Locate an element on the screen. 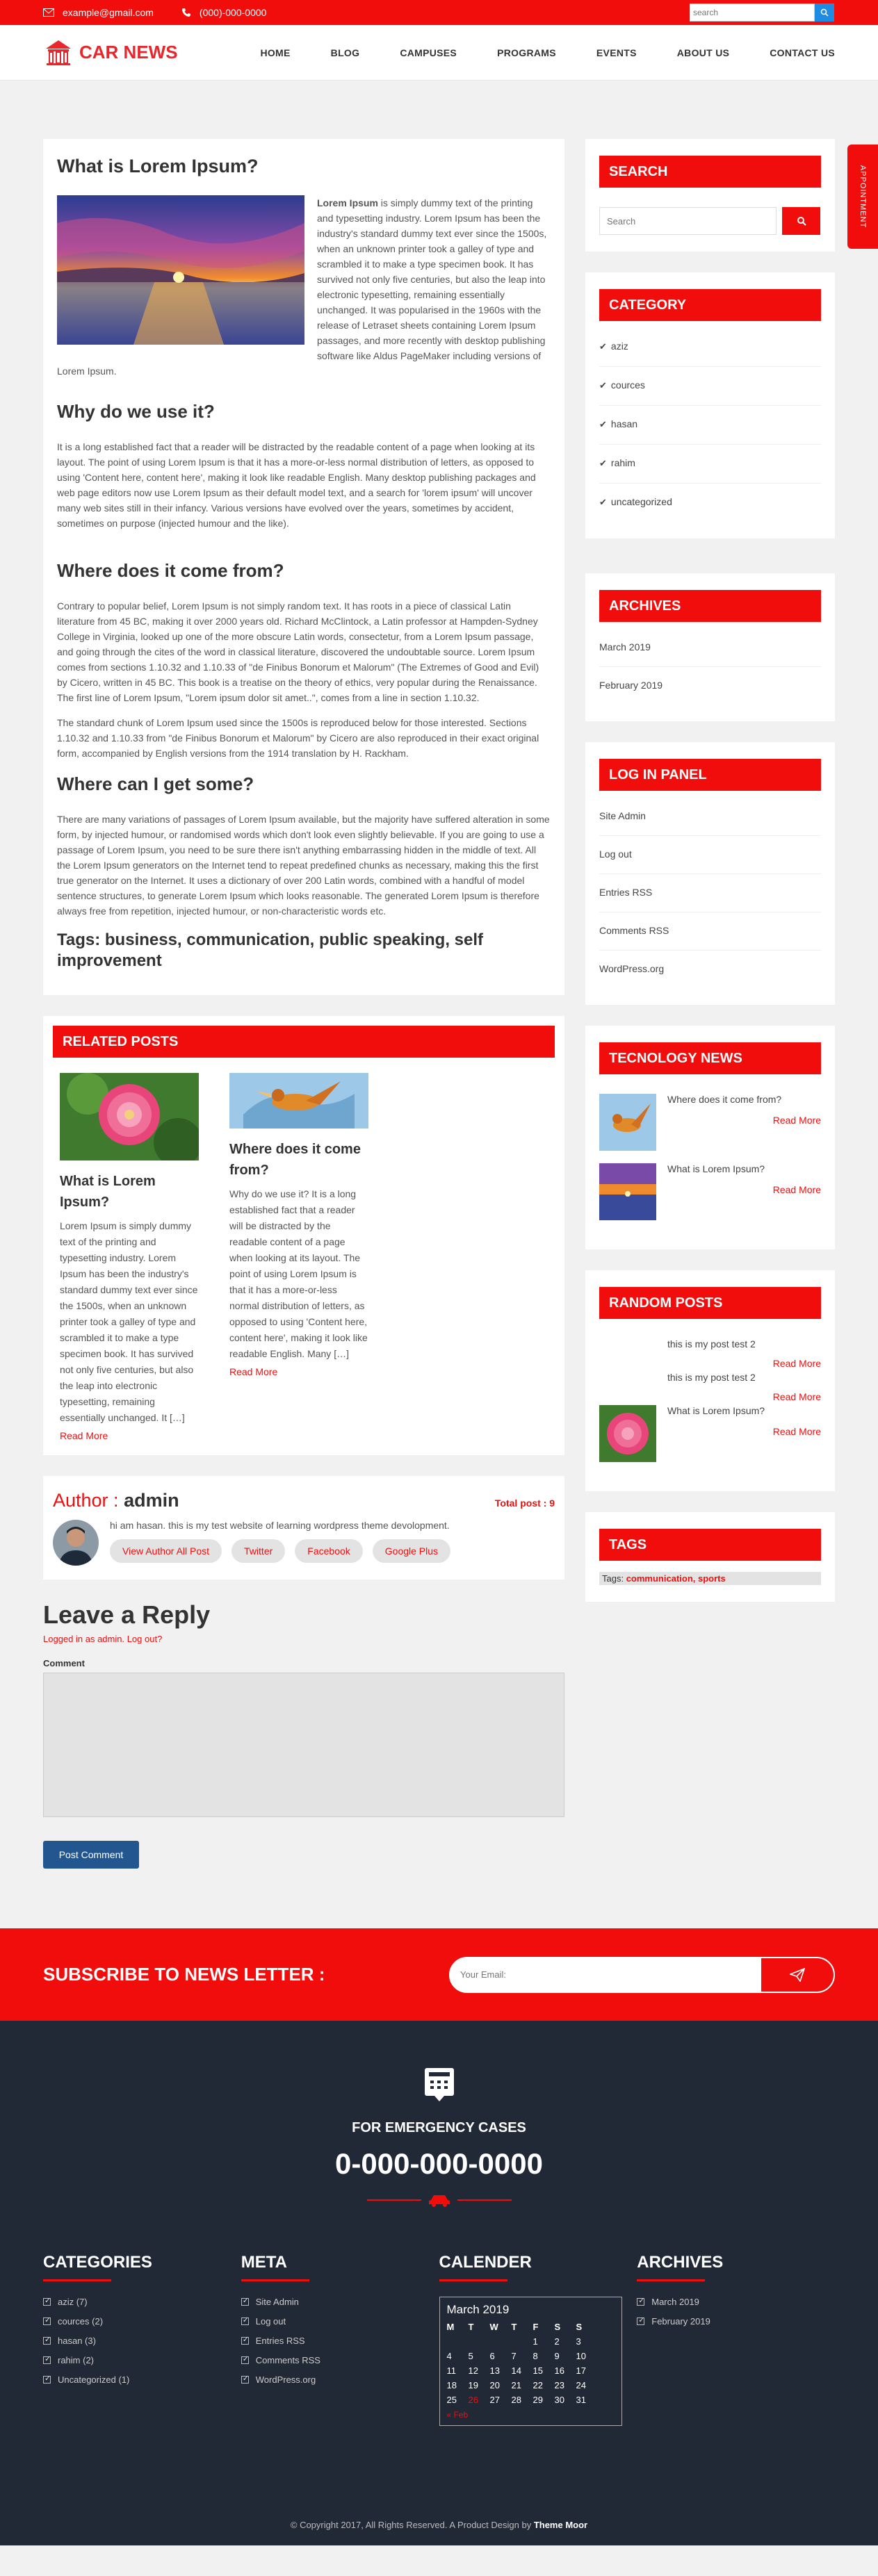 The width and height of the screenshot is (878, 2576). meta-link: Log out is located at coordinates (710, 855).